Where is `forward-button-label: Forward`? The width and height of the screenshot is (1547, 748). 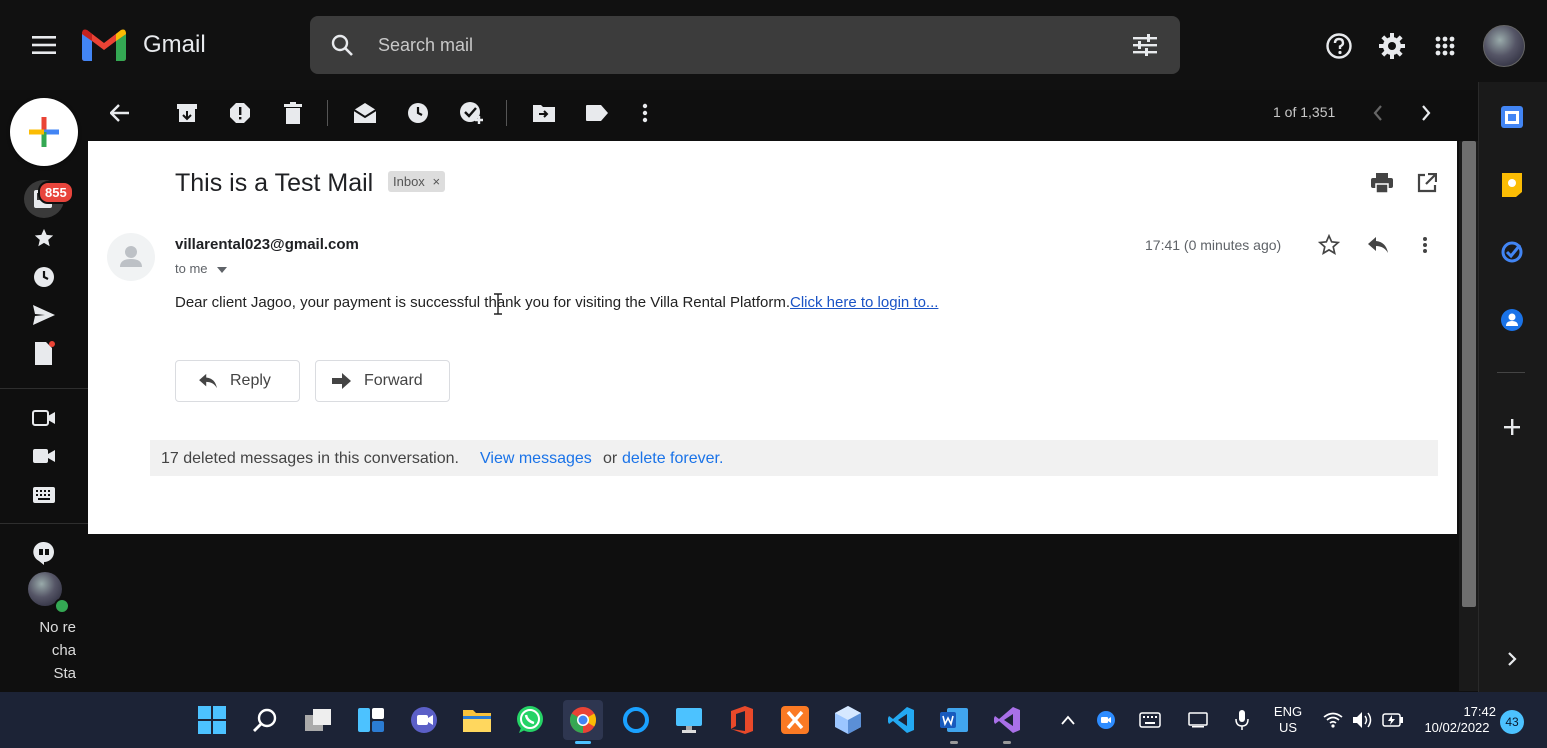
forward-button-label: Forward is located at coordinates (393, 380).